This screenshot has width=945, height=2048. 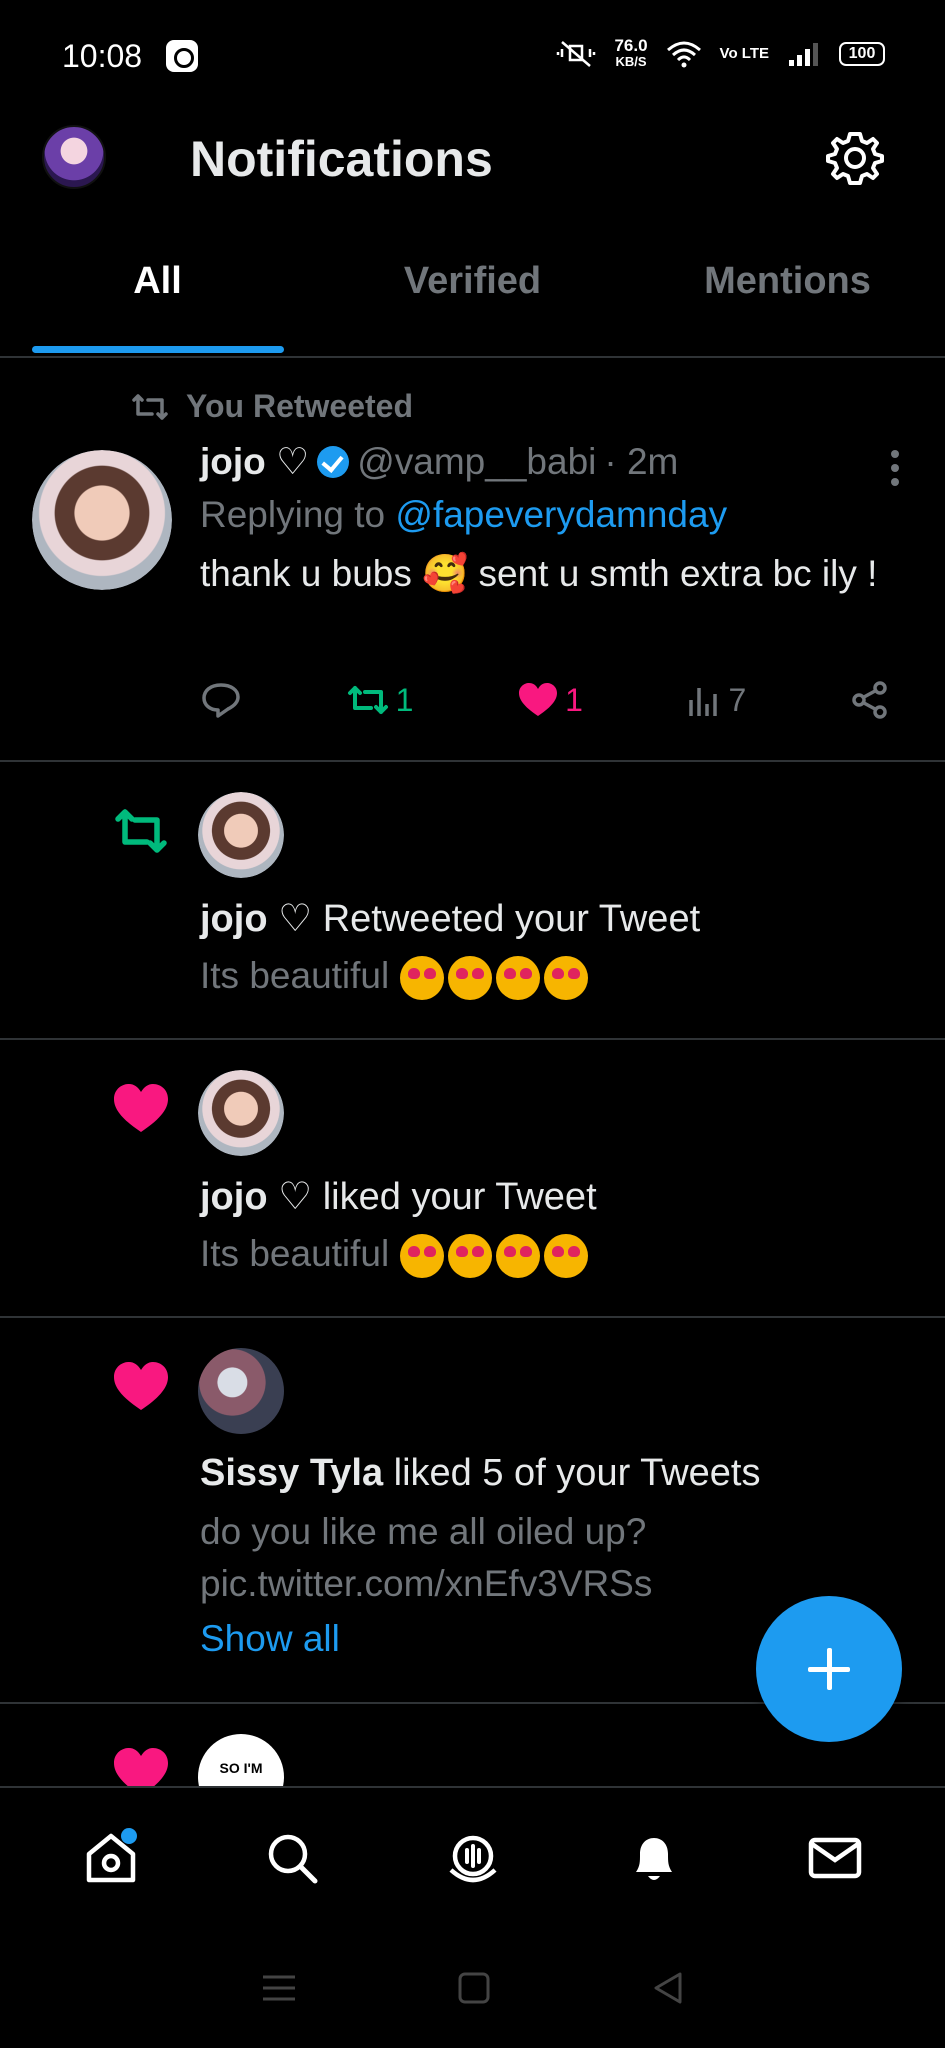 What do you see at coordinates (683, 54) in the screenshot?
I see `wifi-icon` at bounding box center [683, 54].